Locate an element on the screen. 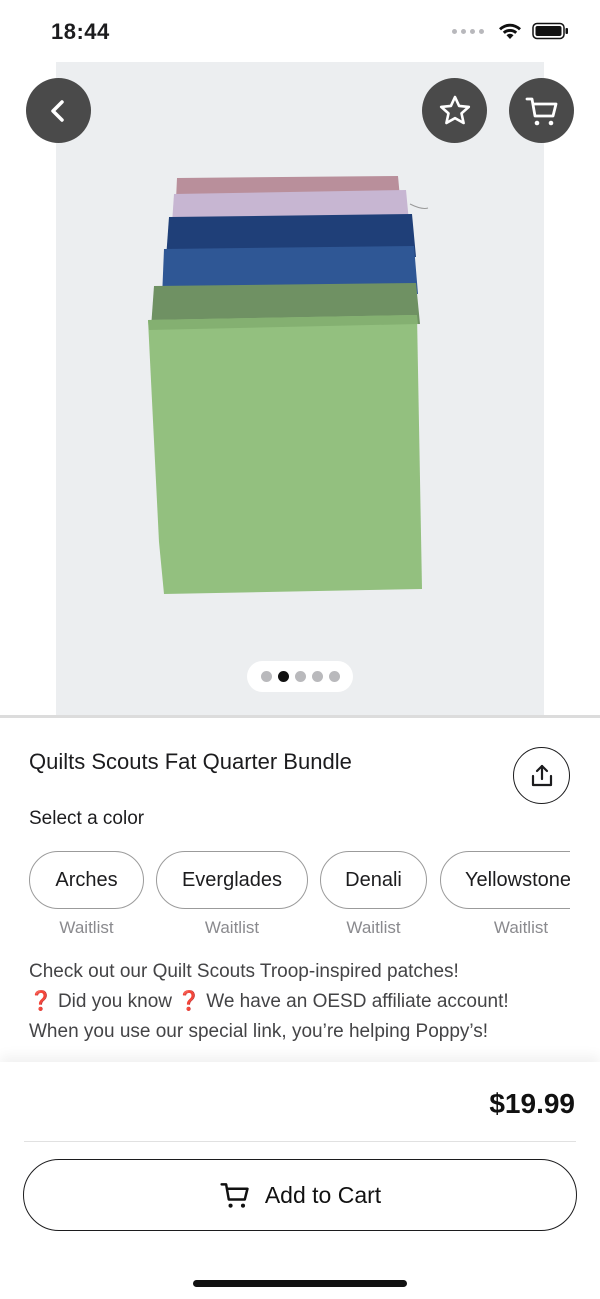 The image size is (600, 1299). star-icon is located at coordinates (454, 109).